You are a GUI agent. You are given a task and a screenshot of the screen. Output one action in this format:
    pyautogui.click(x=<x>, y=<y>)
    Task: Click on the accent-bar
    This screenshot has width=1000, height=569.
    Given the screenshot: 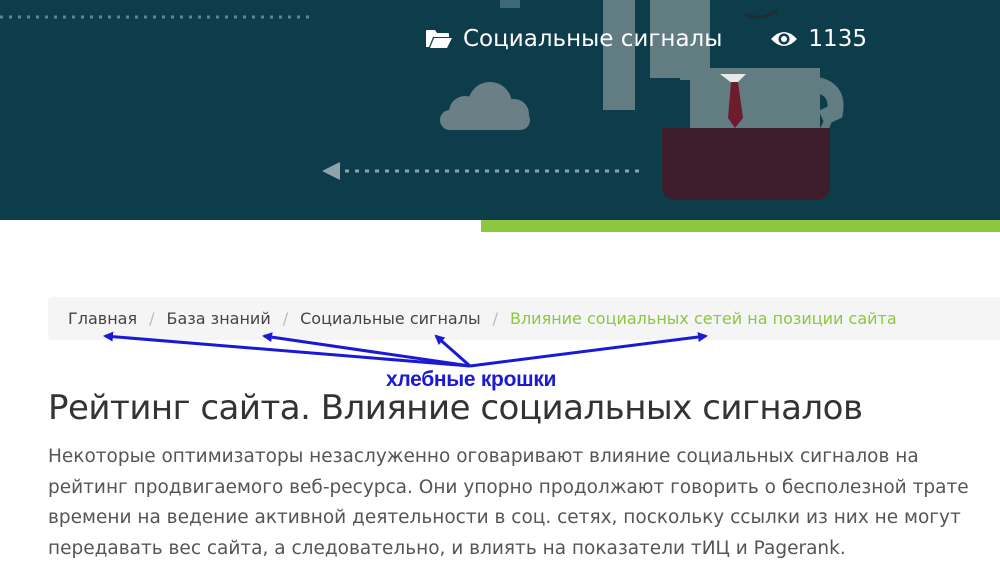 What is the action you would take?
    pyautogui.click(x=740, y=226)
    